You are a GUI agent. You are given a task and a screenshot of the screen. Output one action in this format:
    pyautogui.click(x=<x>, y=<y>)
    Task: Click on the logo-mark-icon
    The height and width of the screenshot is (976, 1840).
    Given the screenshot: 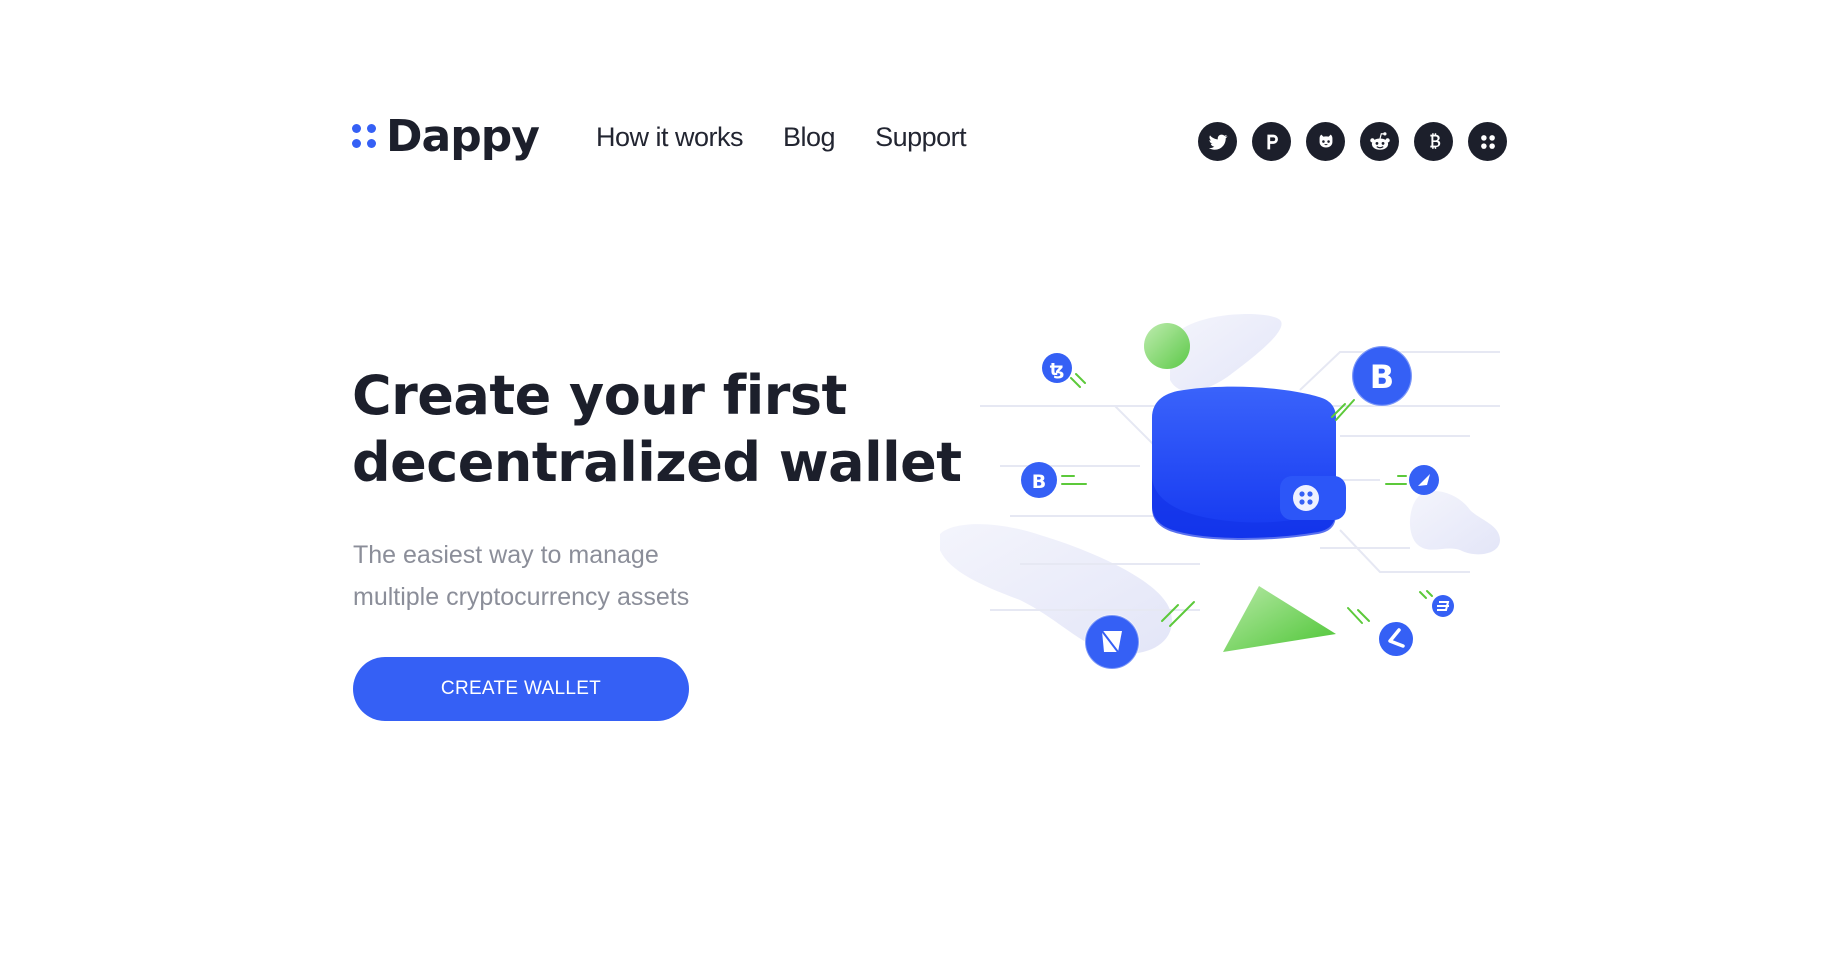 What is the action you would take?
    pyautogui.click(x=364, y=136)
    